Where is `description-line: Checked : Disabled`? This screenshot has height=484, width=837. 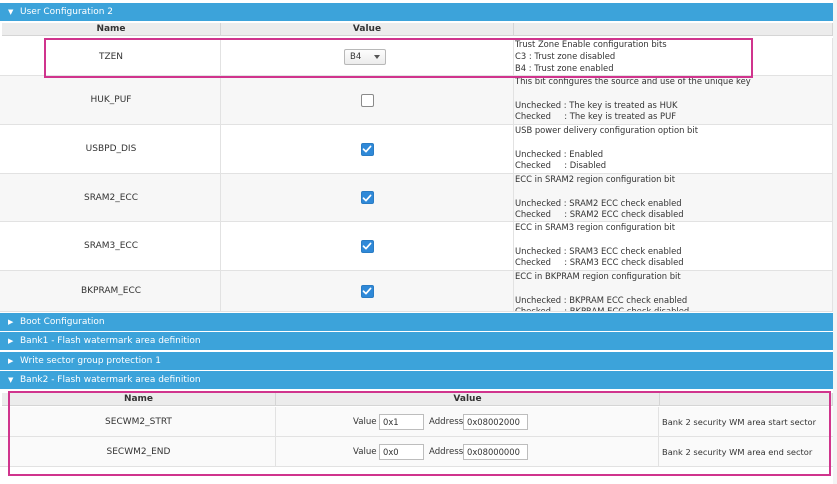 description-line: Checked : Disabled is located at coordinates (561, 165).